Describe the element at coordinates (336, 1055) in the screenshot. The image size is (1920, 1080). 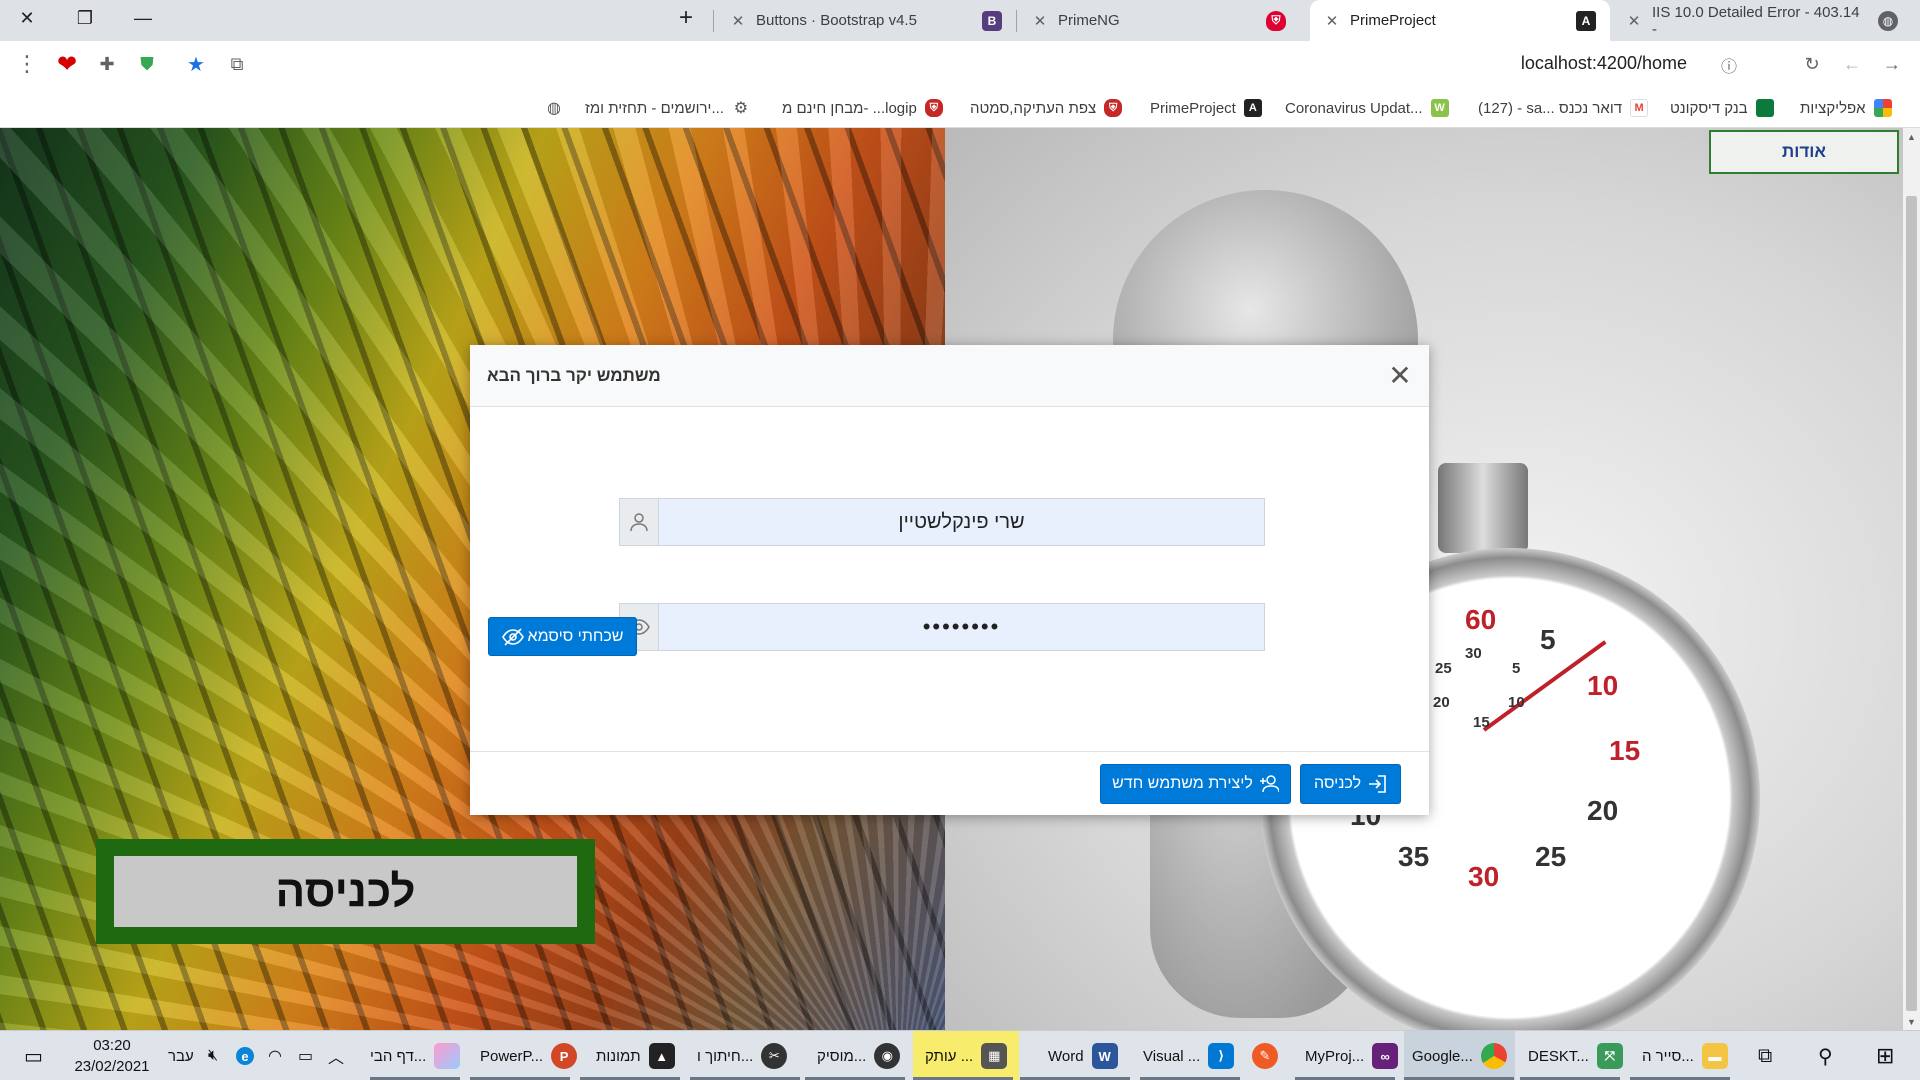
I see `tray-chevron-icon: ︿` at that location.